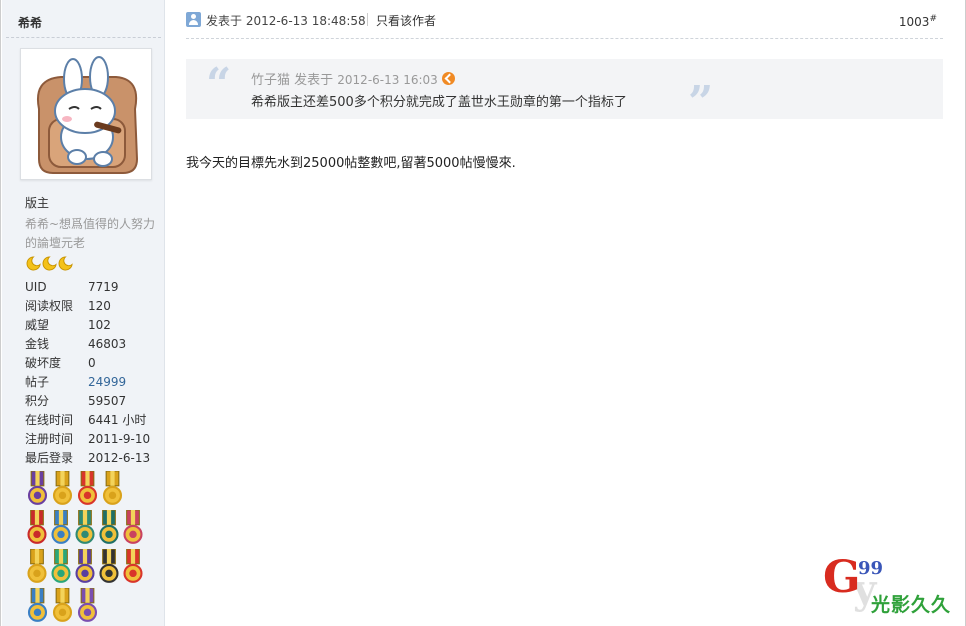  Describe the element at coordinates (99, 306) in the screenshot. I see `stat-value: 120` at that location.